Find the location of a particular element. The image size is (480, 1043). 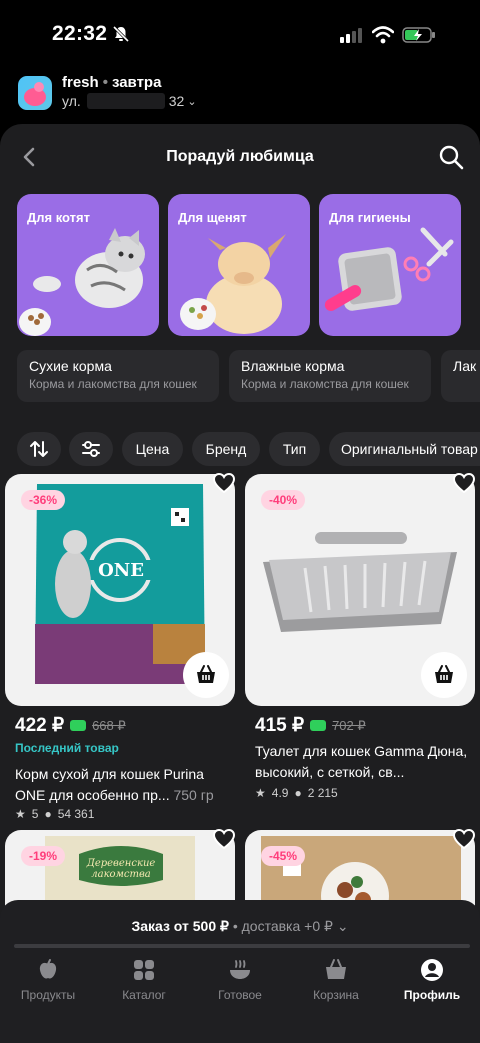

discount-badge: -40% is located at coordinates (283, 500).